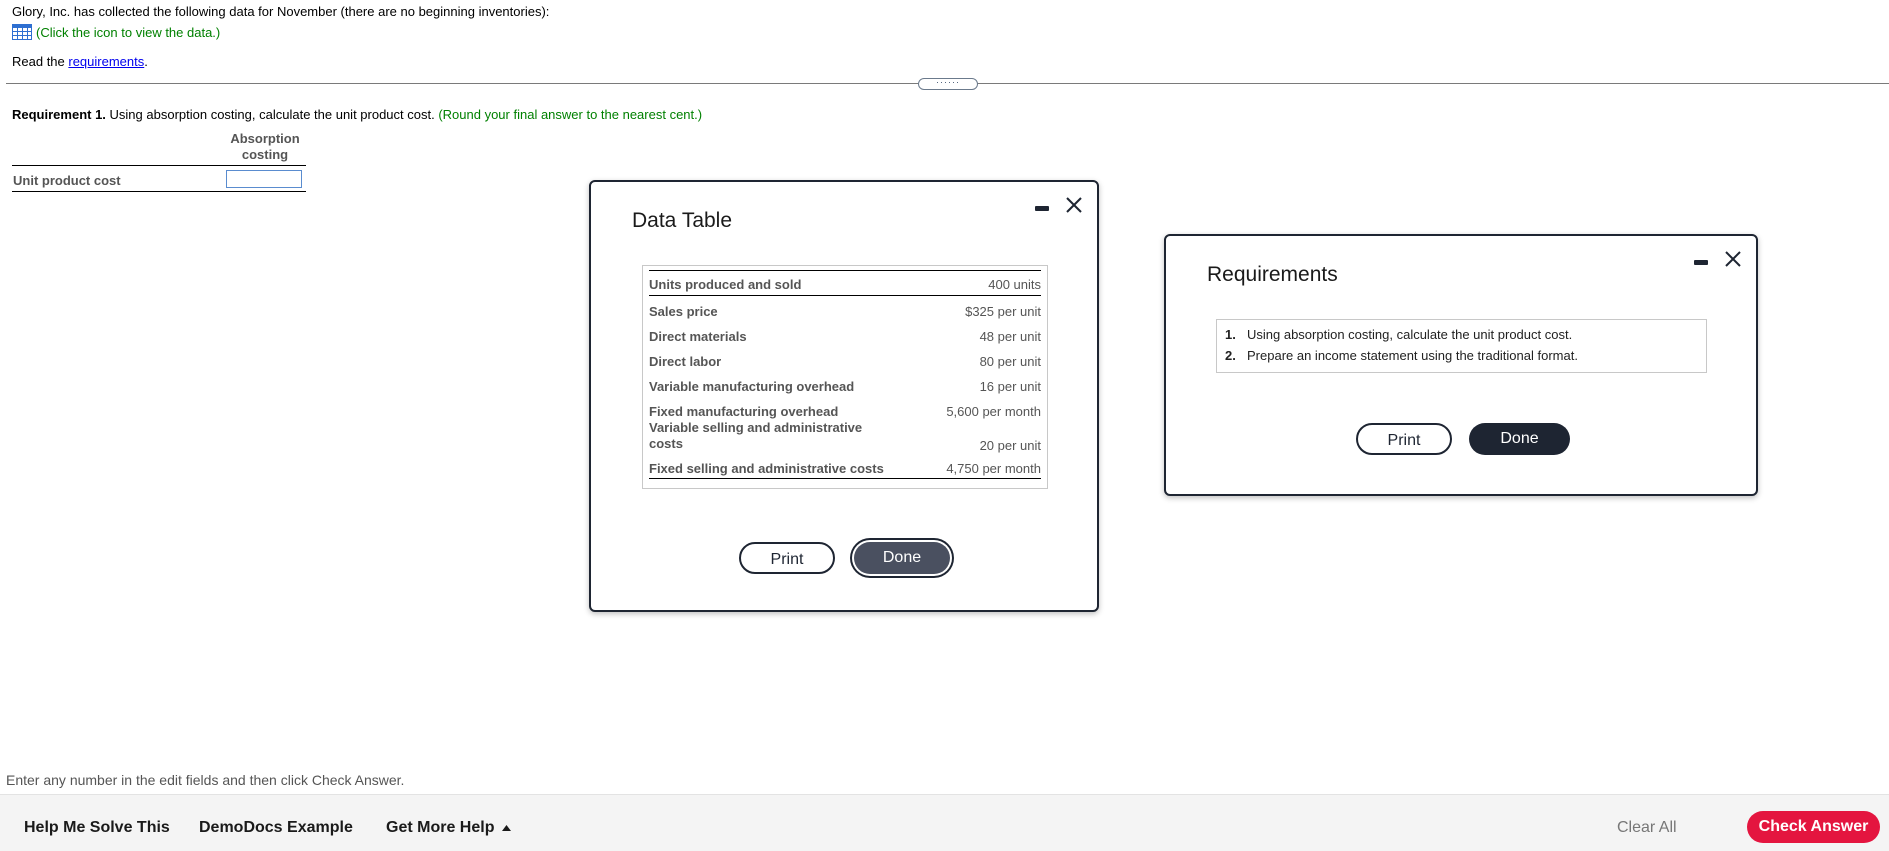  What do you see at coordinates (265, 146) in the screenshot?
I see `column-header-absorption: Absorption costing` at bounding box center [265, 146].